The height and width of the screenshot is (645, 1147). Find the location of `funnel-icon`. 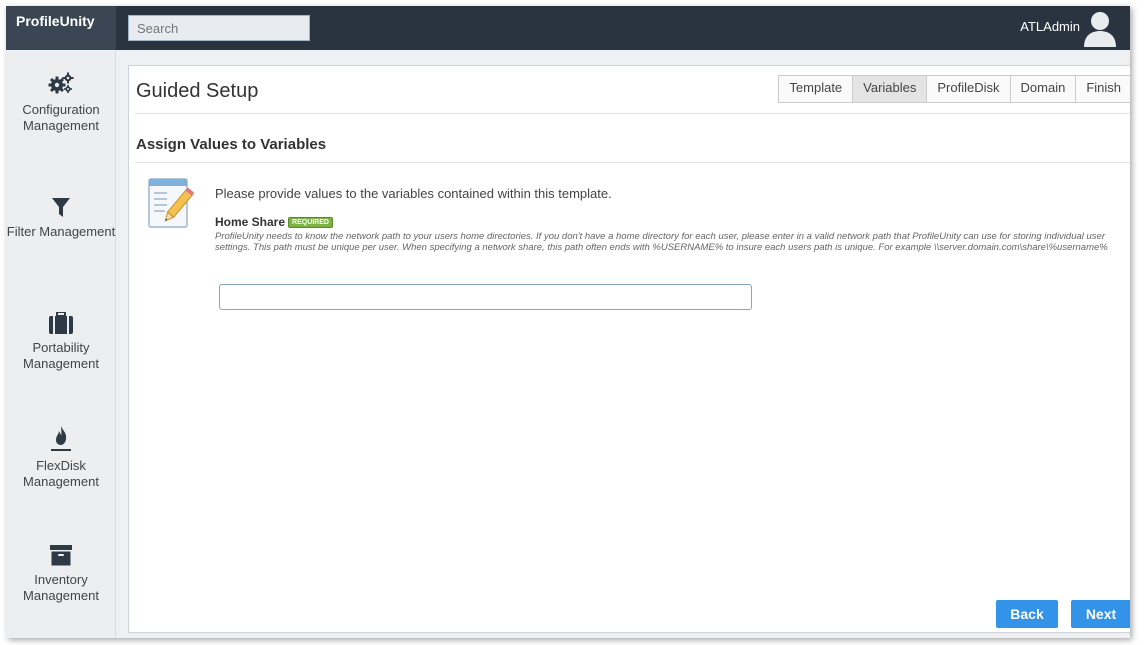

funnel-icon is located at coordinates (61, 208).